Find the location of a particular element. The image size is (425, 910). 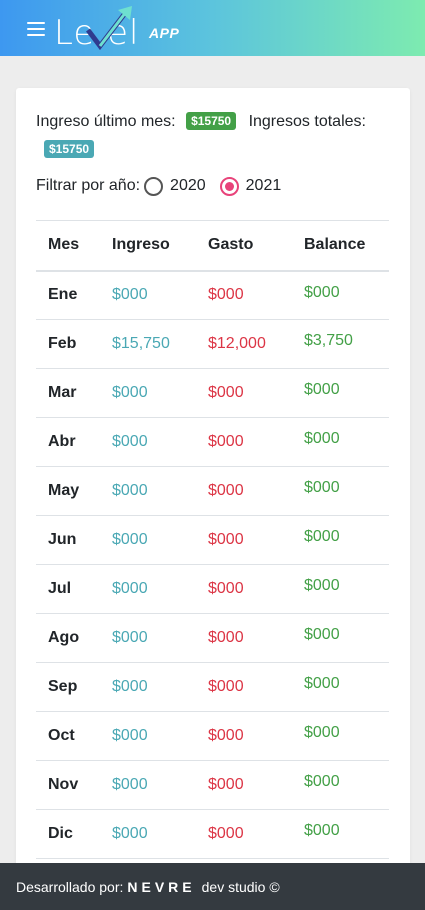

table-row: May $000 $000 $000 is located at coordinates (212, 491).